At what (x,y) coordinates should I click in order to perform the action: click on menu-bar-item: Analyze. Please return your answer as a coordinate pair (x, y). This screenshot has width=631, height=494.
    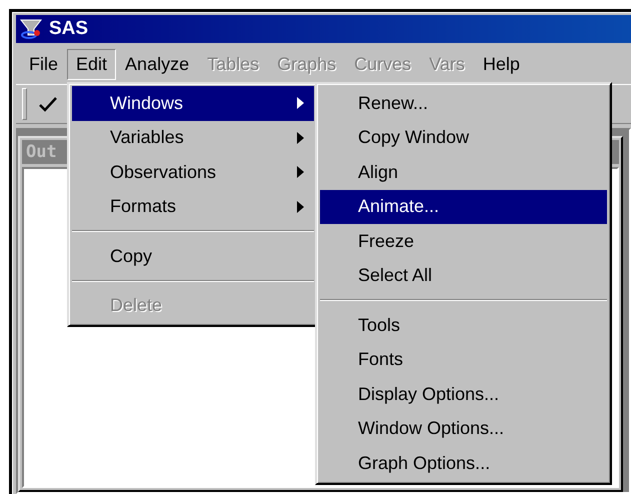
    Looking at the image, I should click on (157, 64).